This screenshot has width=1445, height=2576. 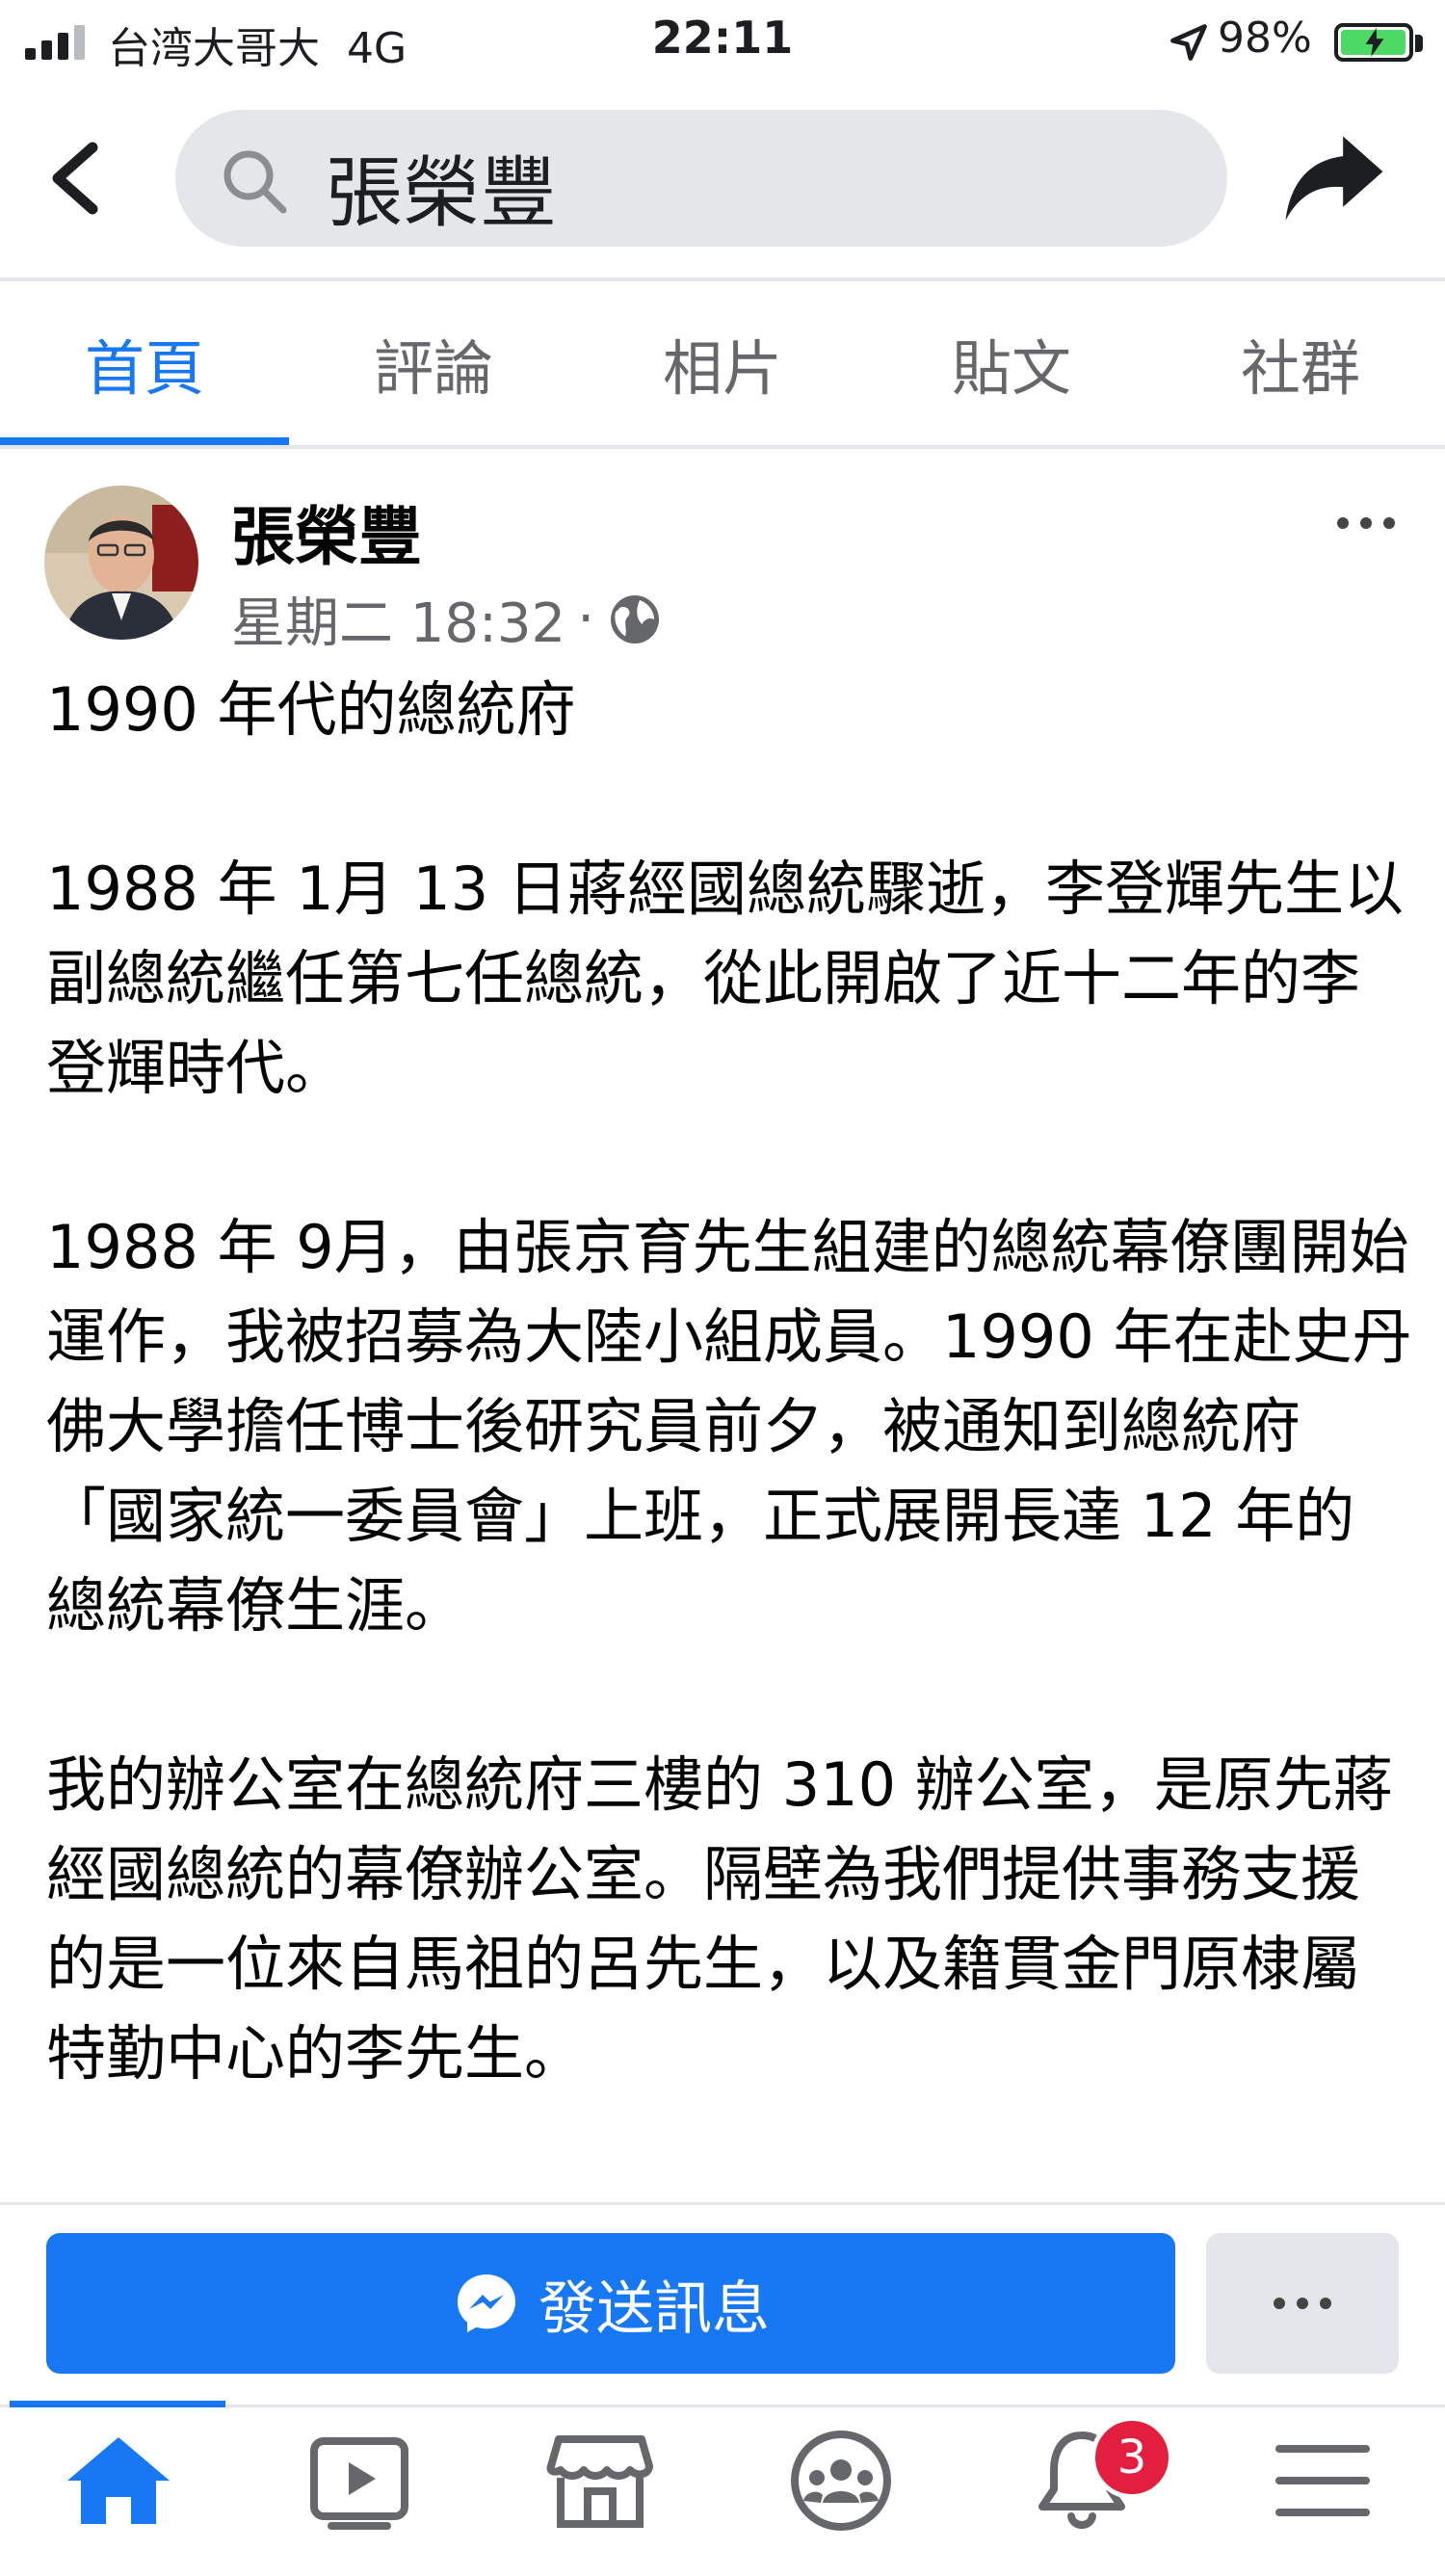 What do you see at coordinates (600, 2481) in the screenshot?
I see `marketplace-icon` at bounding box center [600, 2481].